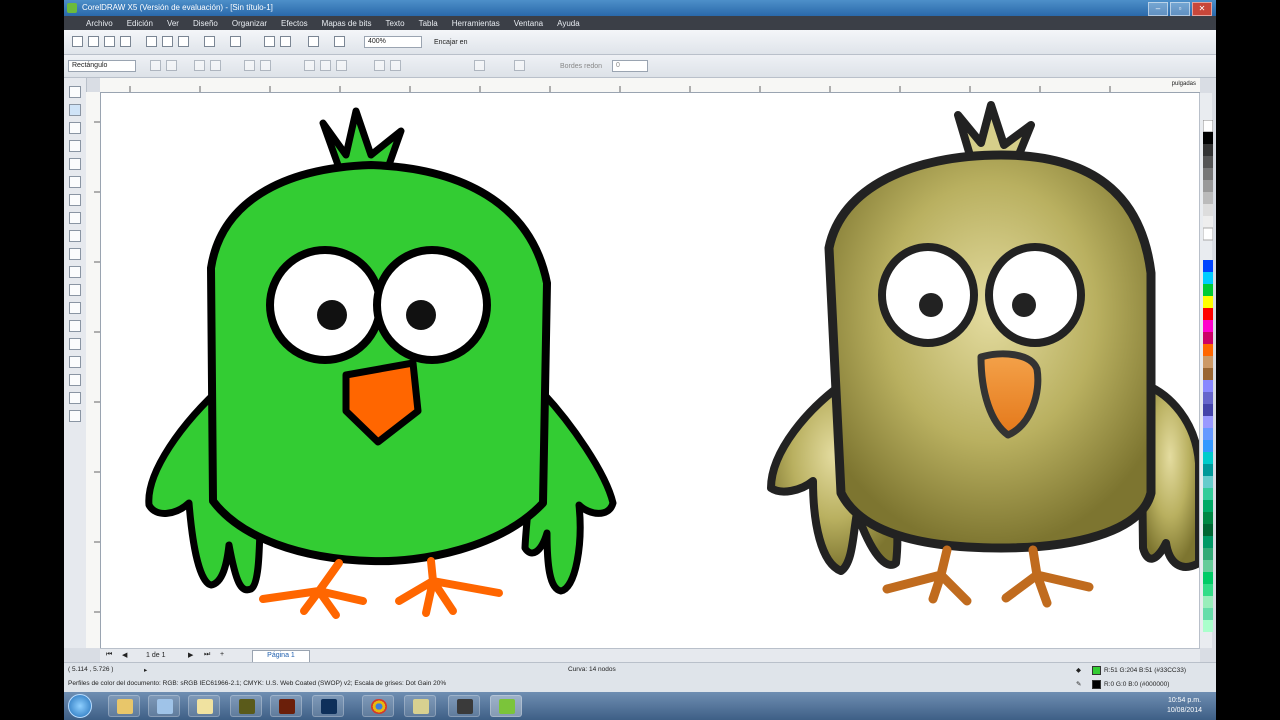 The height and width of the screenshot is (720, 1280). I want to click on photoshop-icon, so click(328, 706).